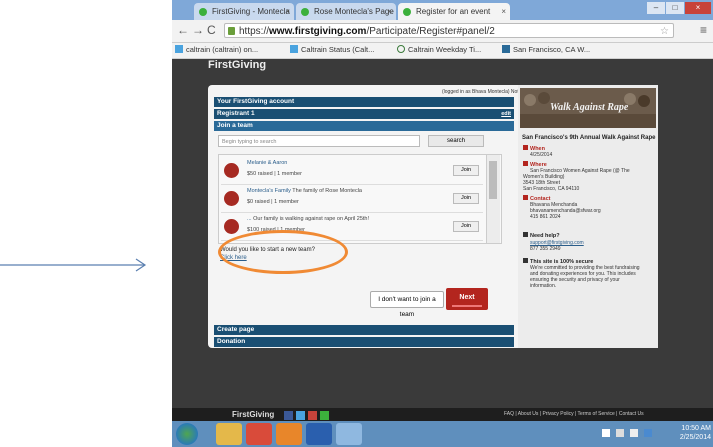  I want to click on tab-firstgiving: FirstGiving - Montecla ×, so click(244, 11).